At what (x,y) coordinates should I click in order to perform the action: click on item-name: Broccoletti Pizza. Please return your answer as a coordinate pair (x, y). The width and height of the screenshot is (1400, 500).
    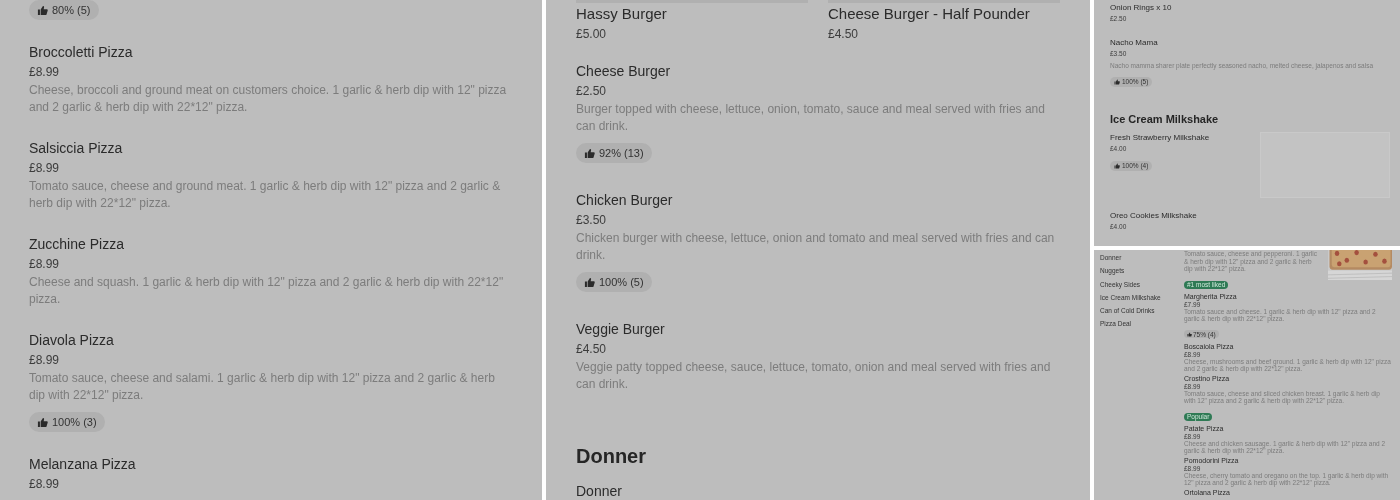
    Looking at the image, I should click on (81, 52).